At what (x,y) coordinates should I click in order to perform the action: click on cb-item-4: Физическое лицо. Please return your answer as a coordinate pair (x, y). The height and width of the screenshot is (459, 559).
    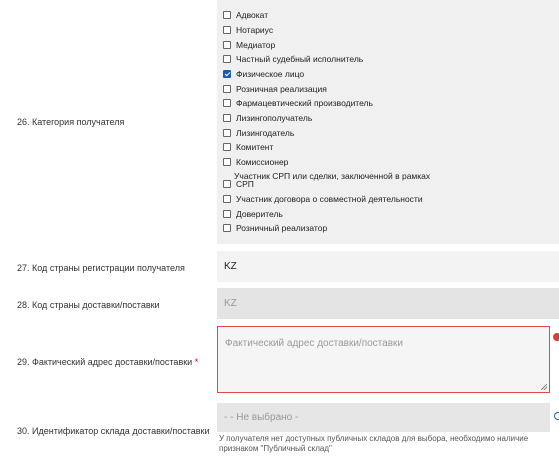
    Looking at the image, I should click on (263, 74).